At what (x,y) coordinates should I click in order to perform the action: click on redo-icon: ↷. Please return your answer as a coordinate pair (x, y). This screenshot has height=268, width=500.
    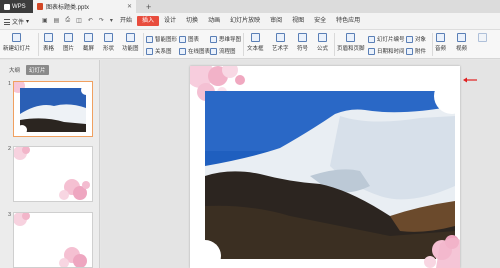
    Looking at the image, I should click on (101, 20).